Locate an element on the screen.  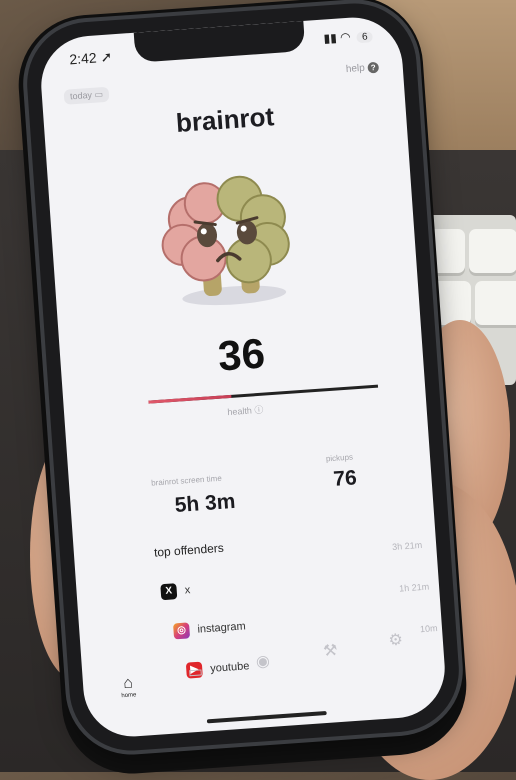
date-picker-button: today ▭ is located at coordinates (86, 95).